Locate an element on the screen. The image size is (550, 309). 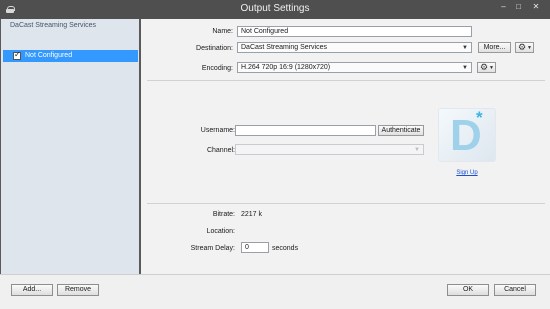
name-label: Name: is located at coordinates (222, 31).